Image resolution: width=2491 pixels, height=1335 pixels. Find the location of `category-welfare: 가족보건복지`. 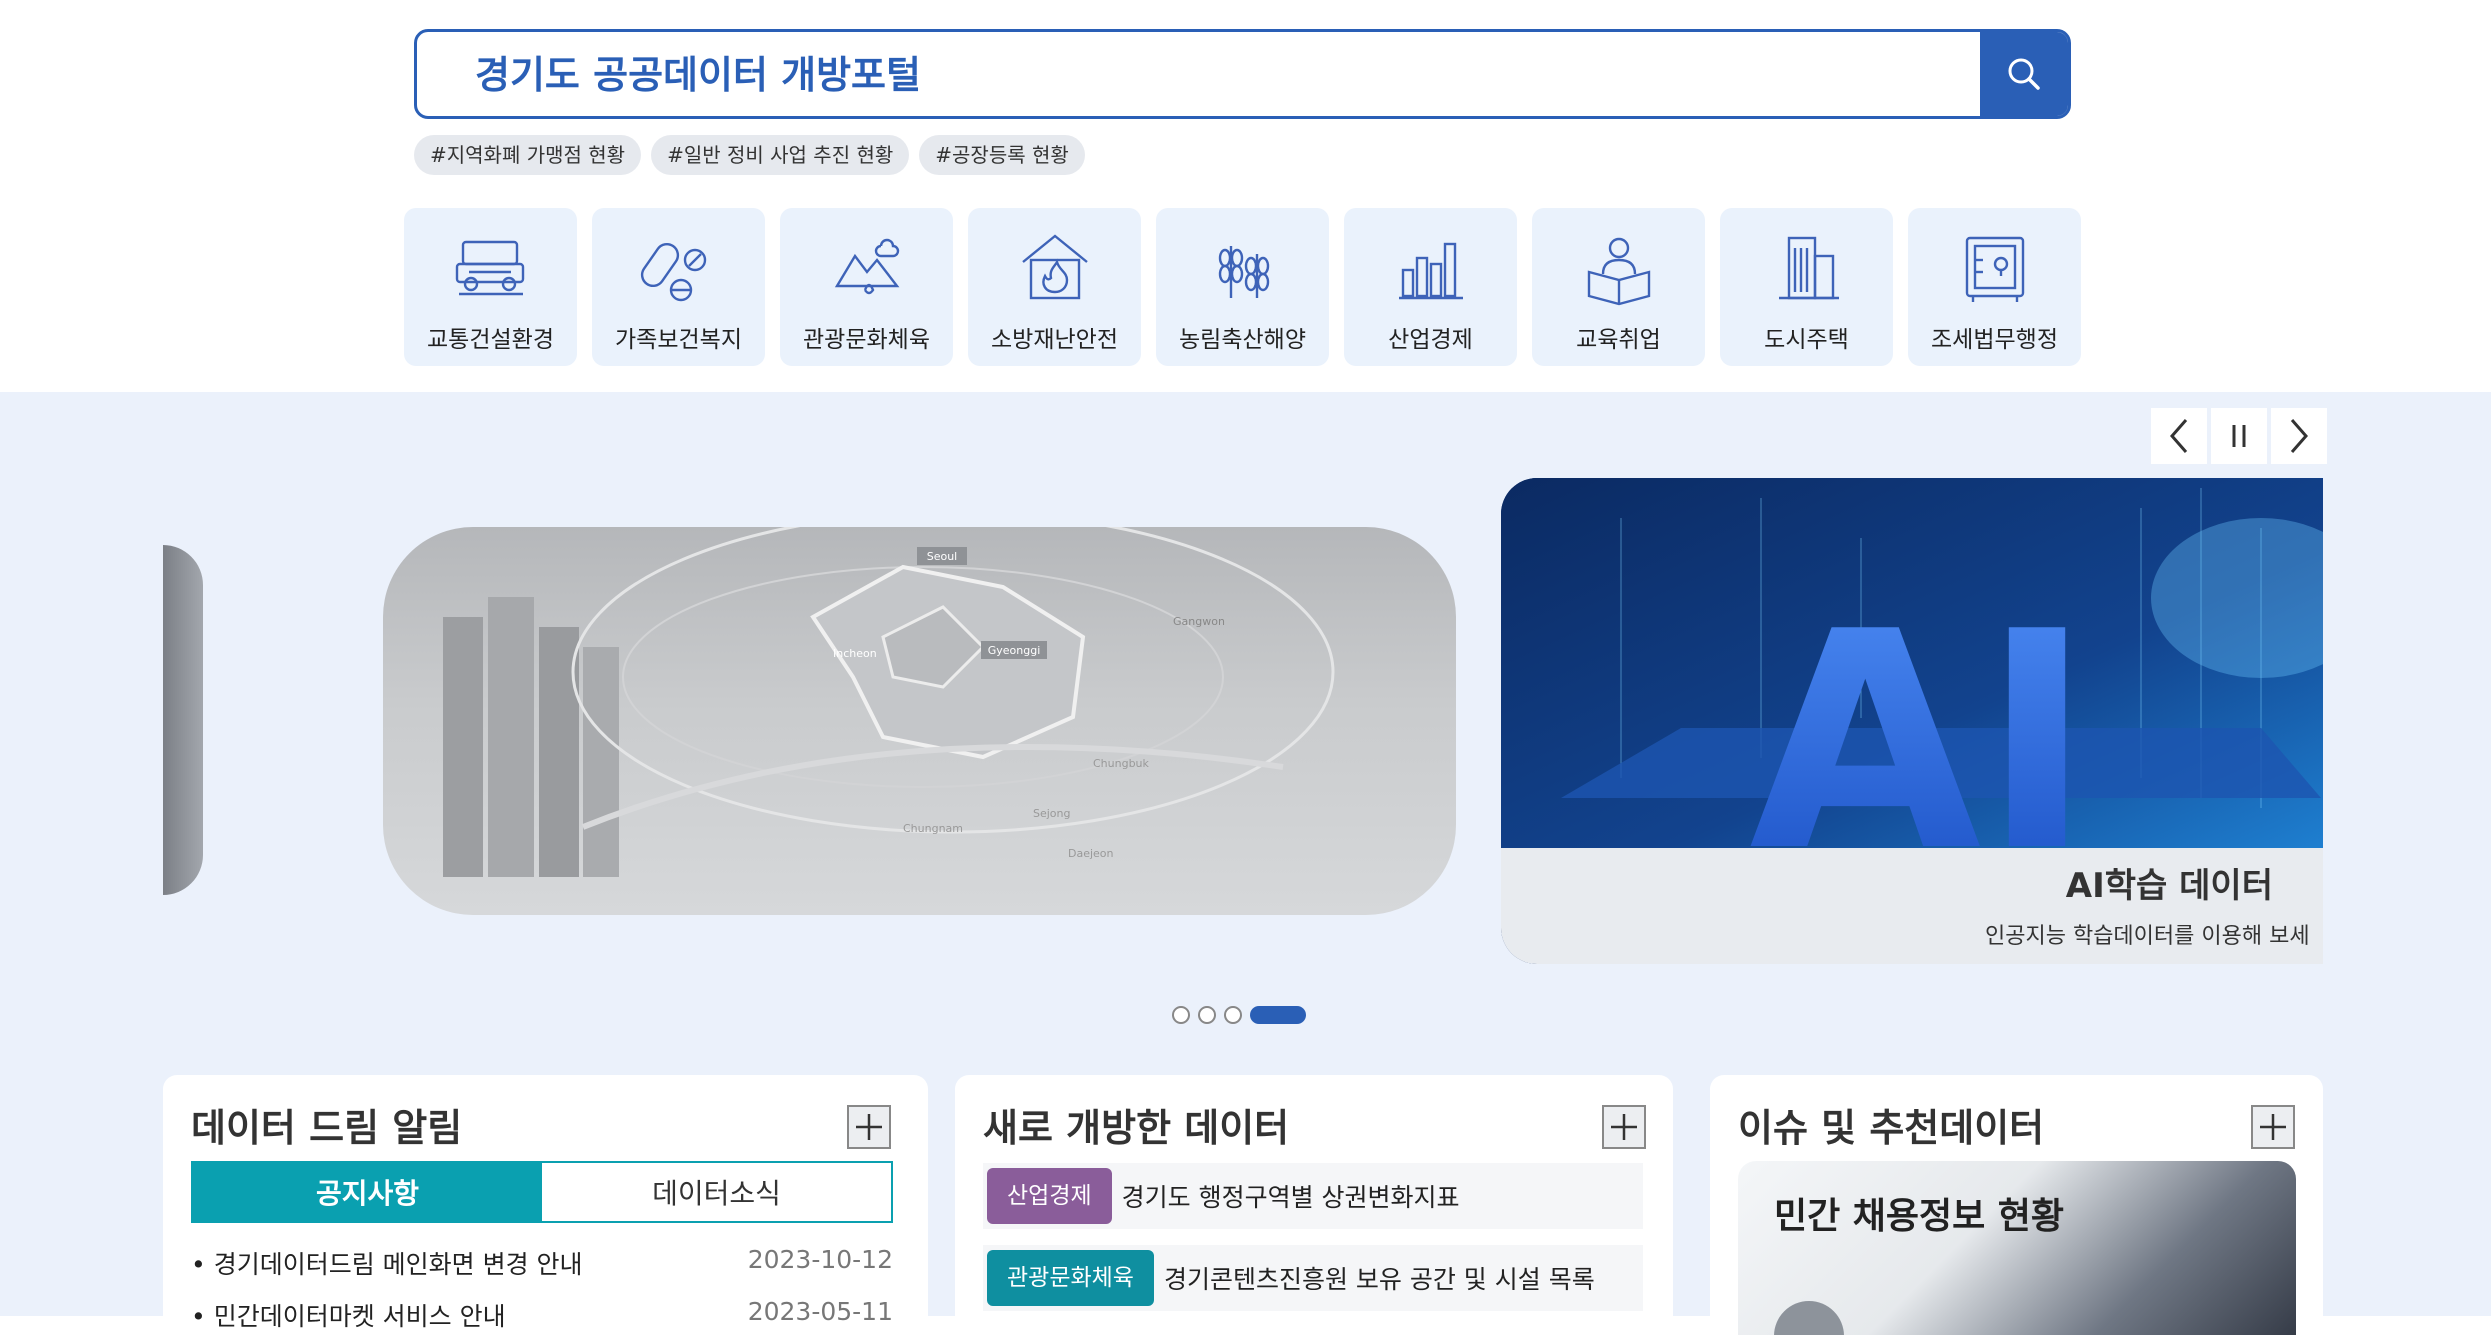

category-welfare: 가족보건복지 is located at coordinates (678, 287).